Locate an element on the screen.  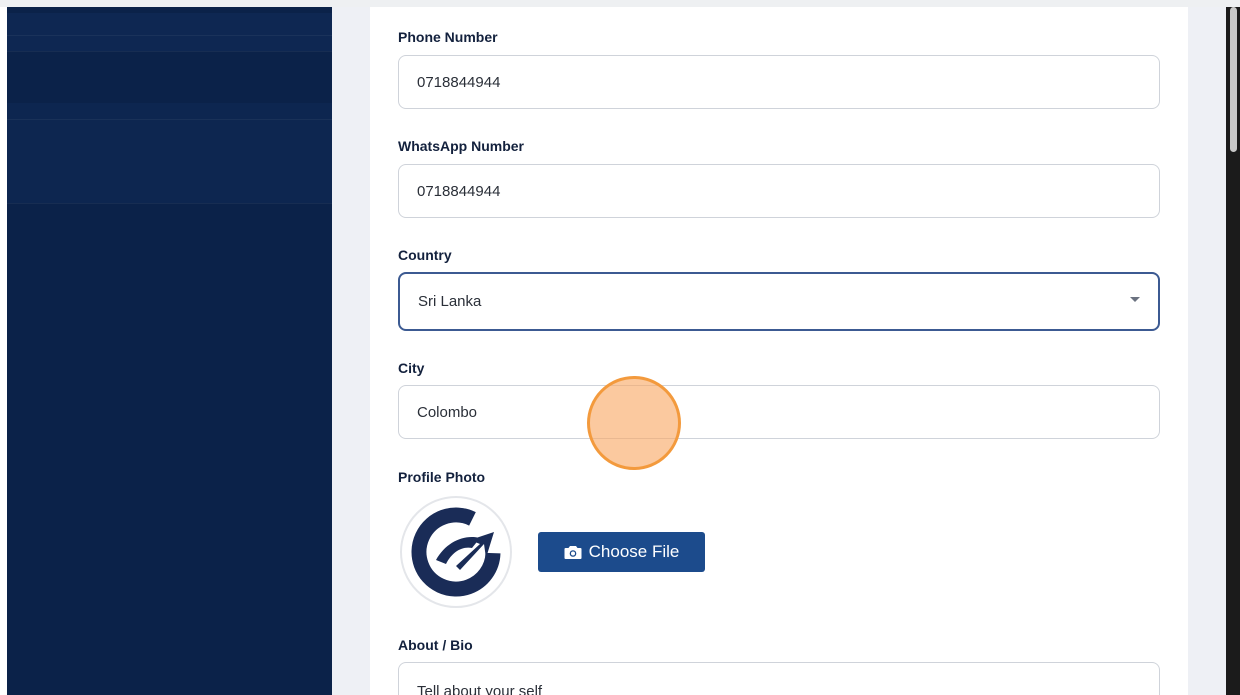
about-bio-label: About / Bio is located at coordinates (435, 645).